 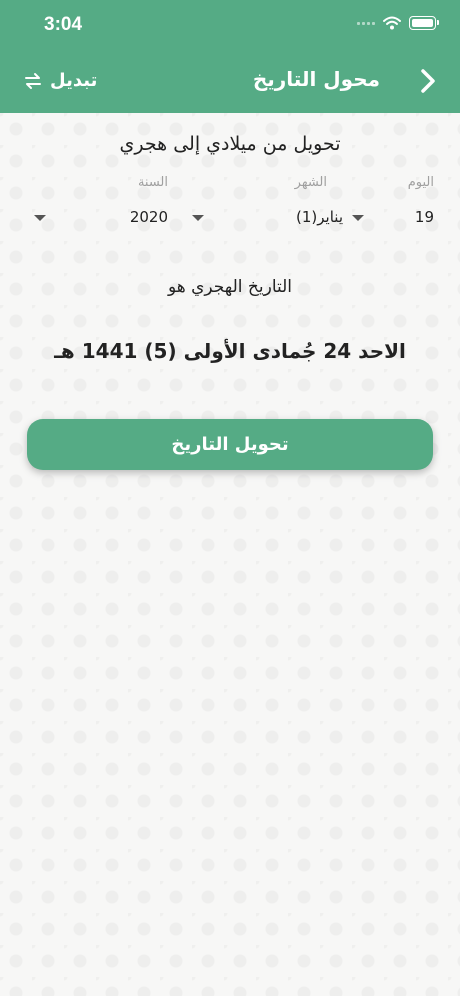 I want to click on cellular-signal-icon, so click(x=366, y=23).